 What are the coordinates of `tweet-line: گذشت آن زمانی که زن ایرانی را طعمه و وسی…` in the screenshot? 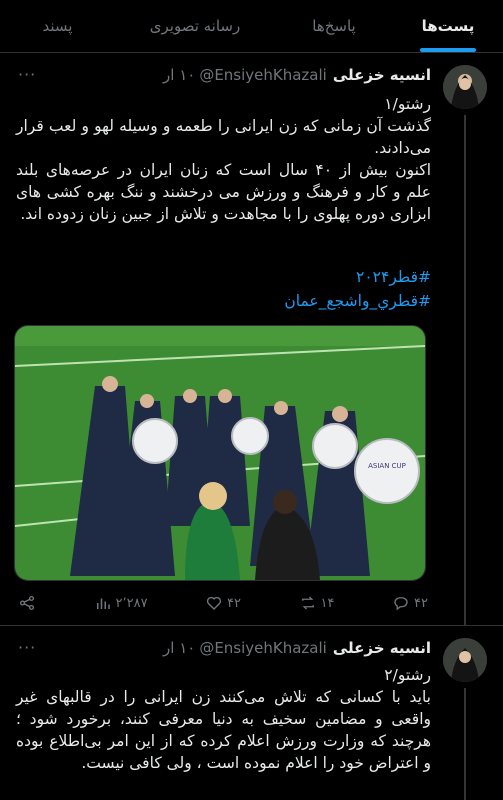 It's located at (223, 137).